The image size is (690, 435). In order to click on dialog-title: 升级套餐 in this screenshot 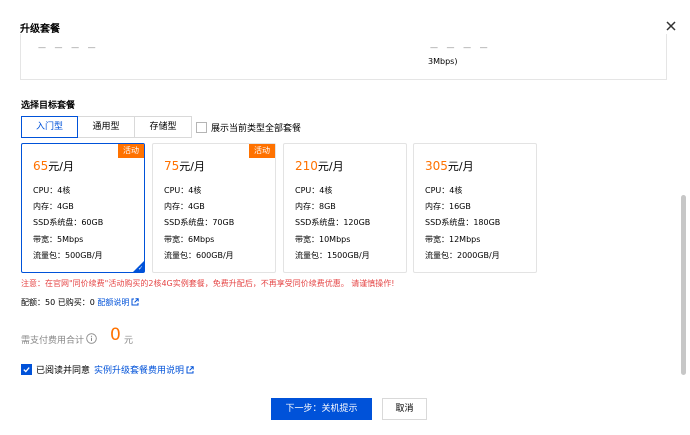, I will do `click(40, 29)`.